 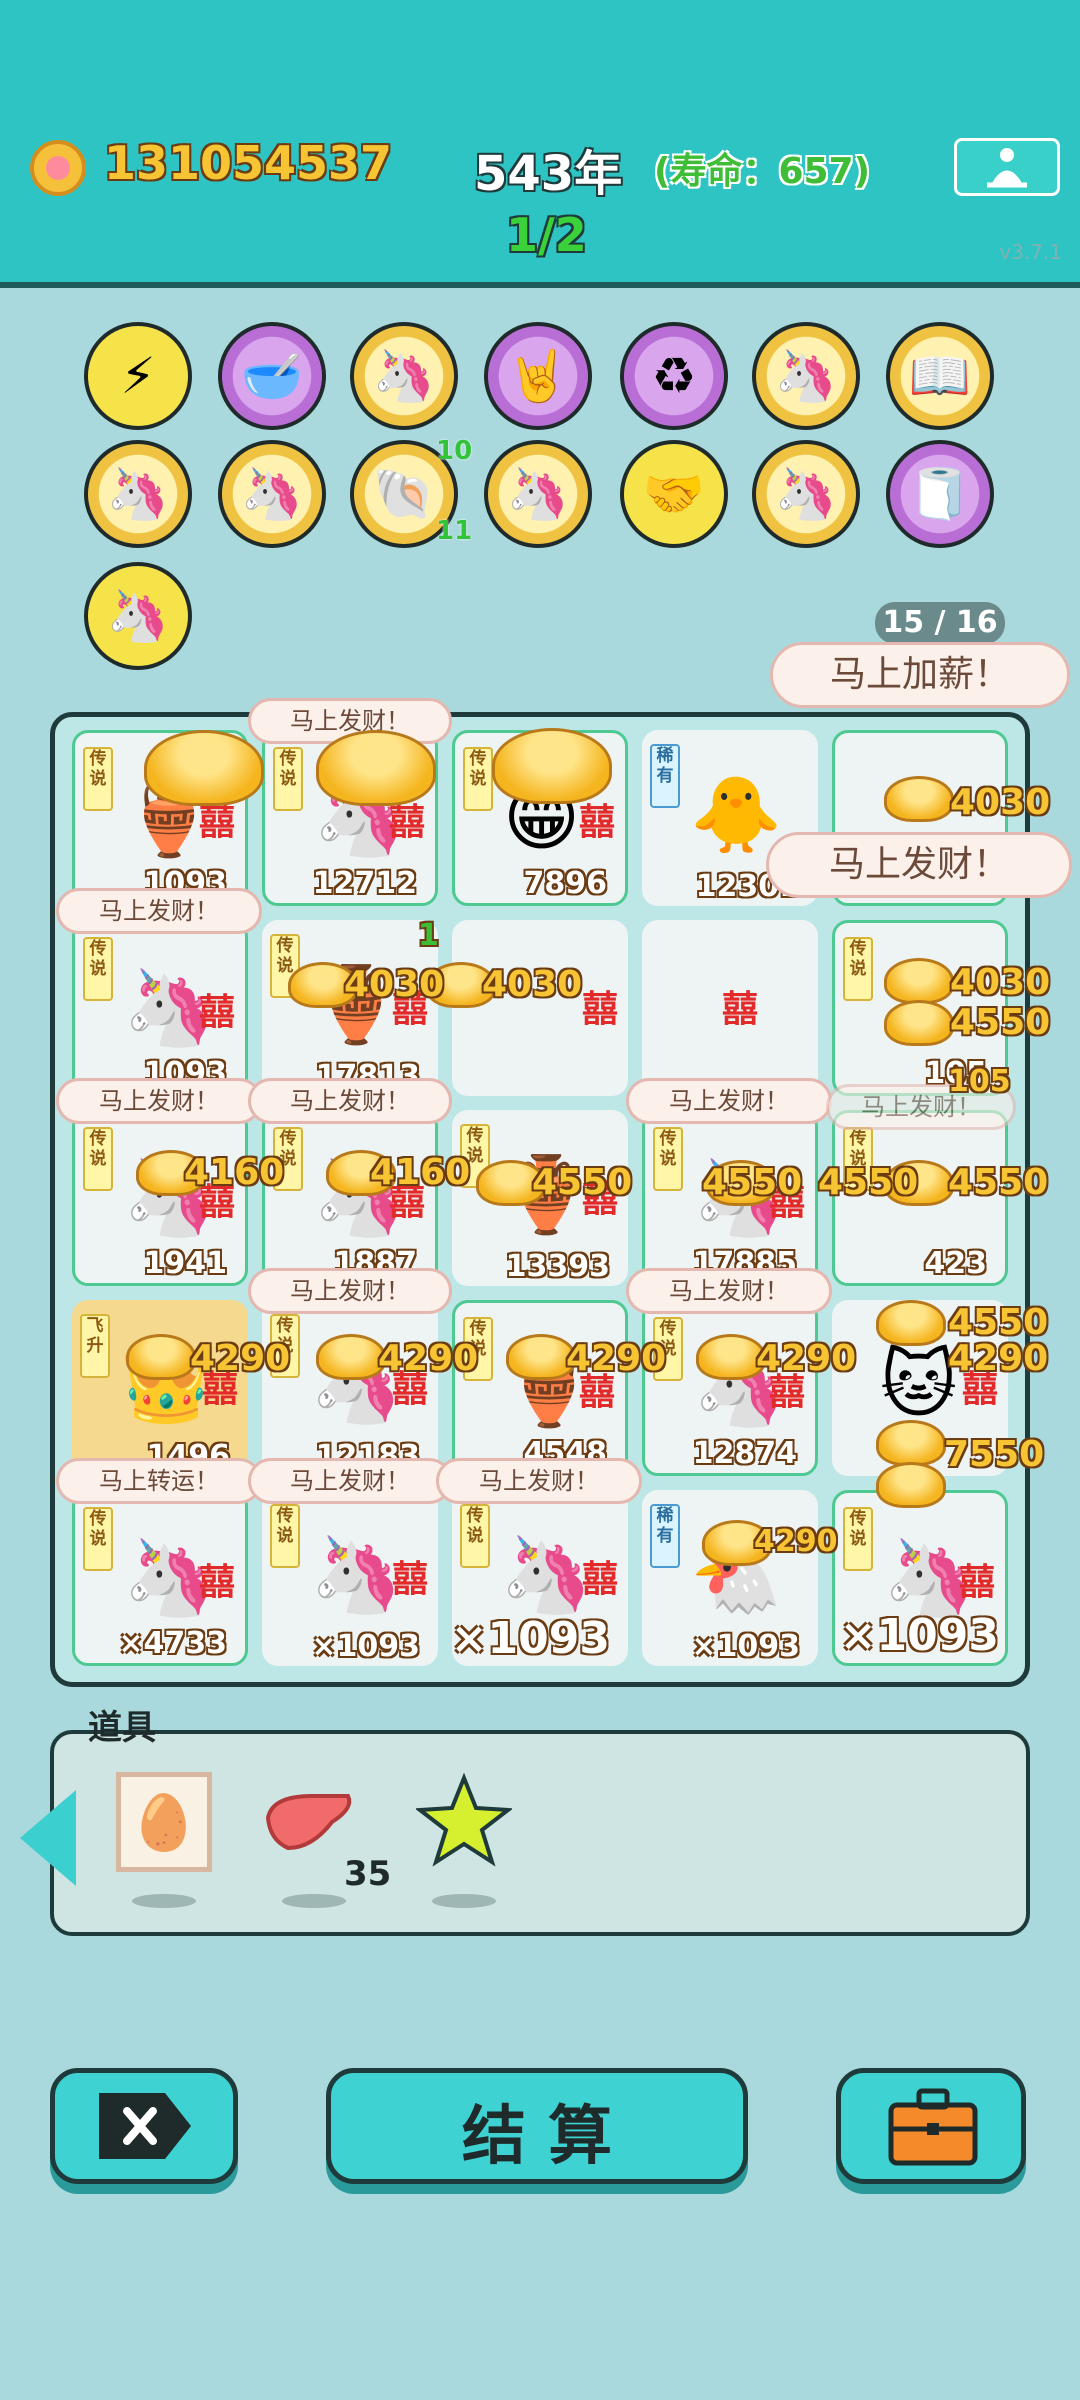 I want to click on year-label: 543年, so click(x=548, y=174).